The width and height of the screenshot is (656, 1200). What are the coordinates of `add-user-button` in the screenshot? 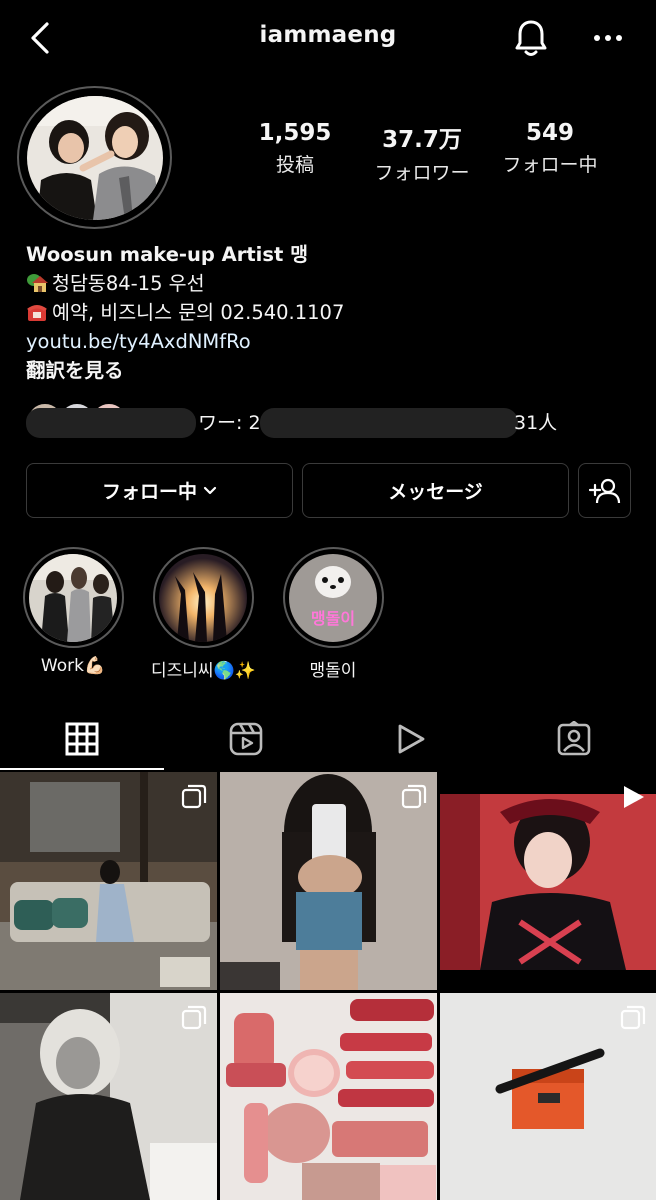 It's located at (604, 490).